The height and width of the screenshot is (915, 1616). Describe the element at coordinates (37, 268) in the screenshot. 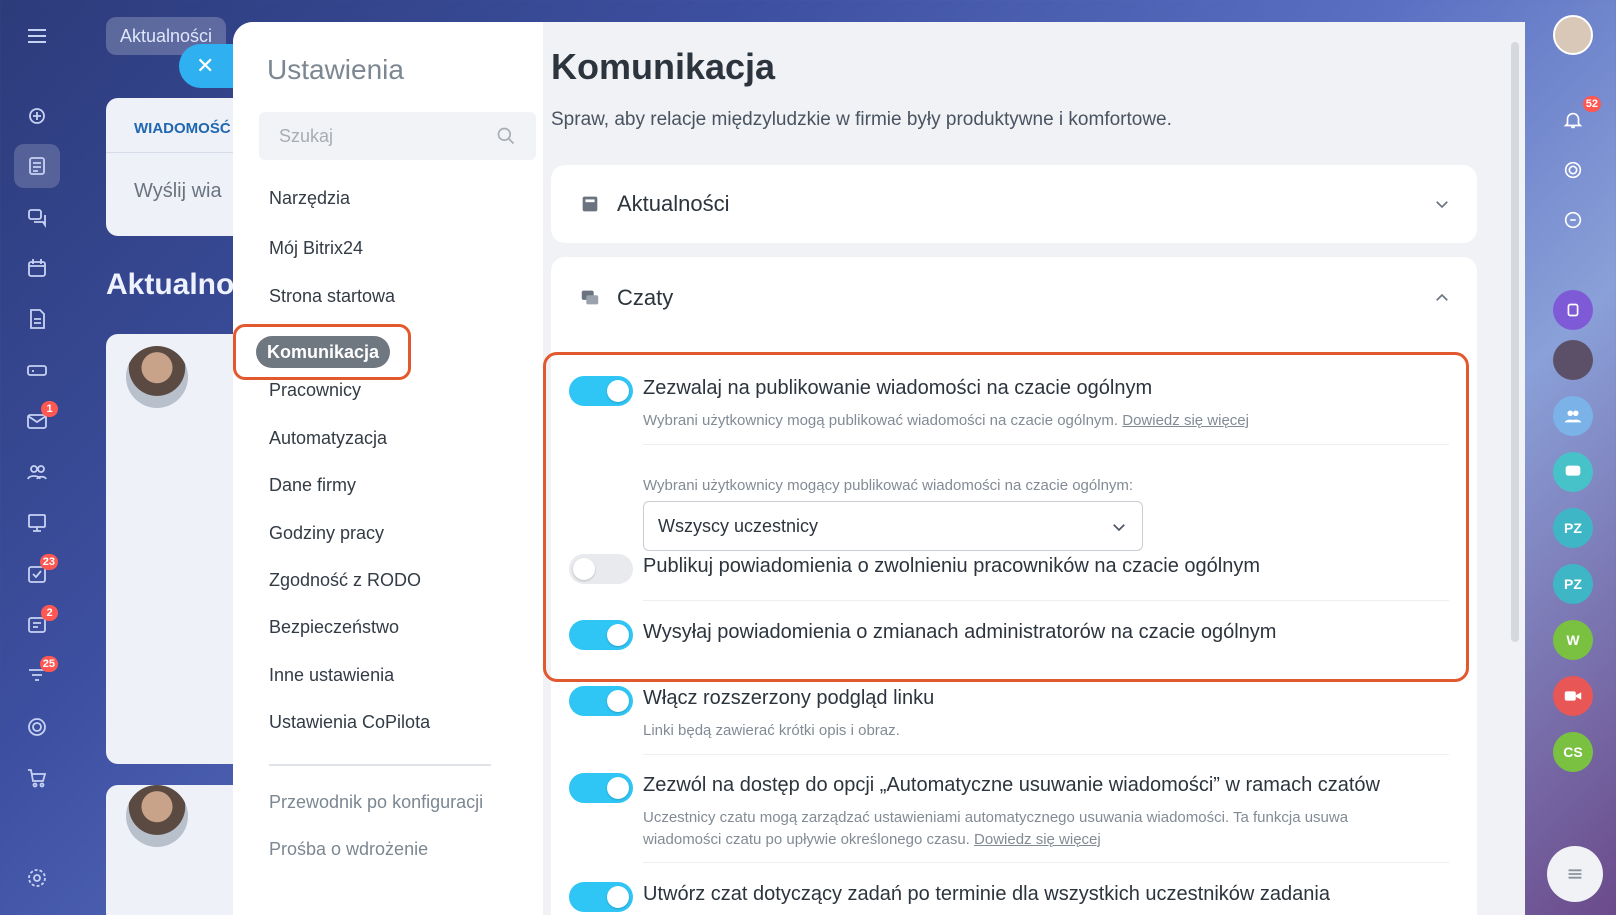

I see `calendar-icon` at that location.